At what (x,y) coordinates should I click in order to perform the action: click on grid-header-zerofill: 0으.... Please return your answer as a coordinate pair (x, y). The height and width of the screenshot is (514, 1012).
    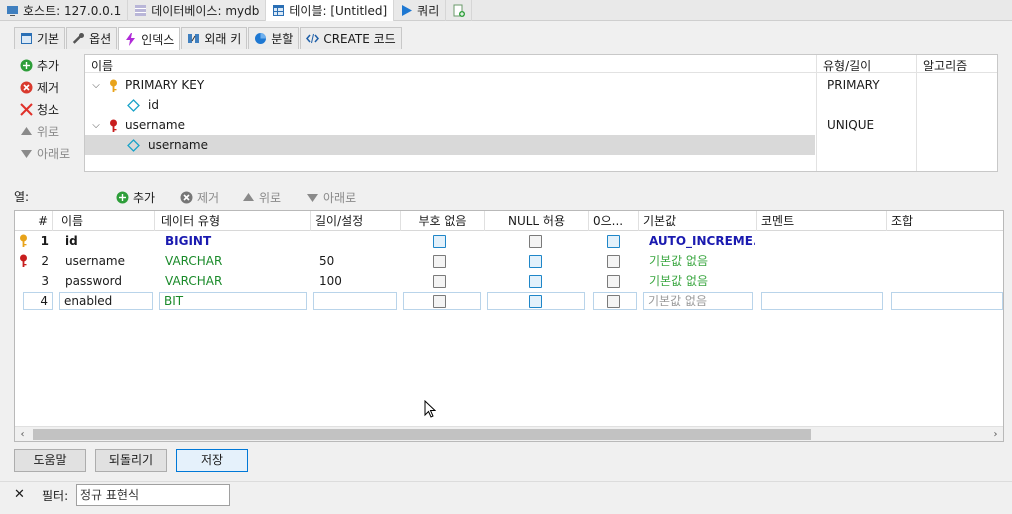
    Looking at the image, I should click on (614, 221).